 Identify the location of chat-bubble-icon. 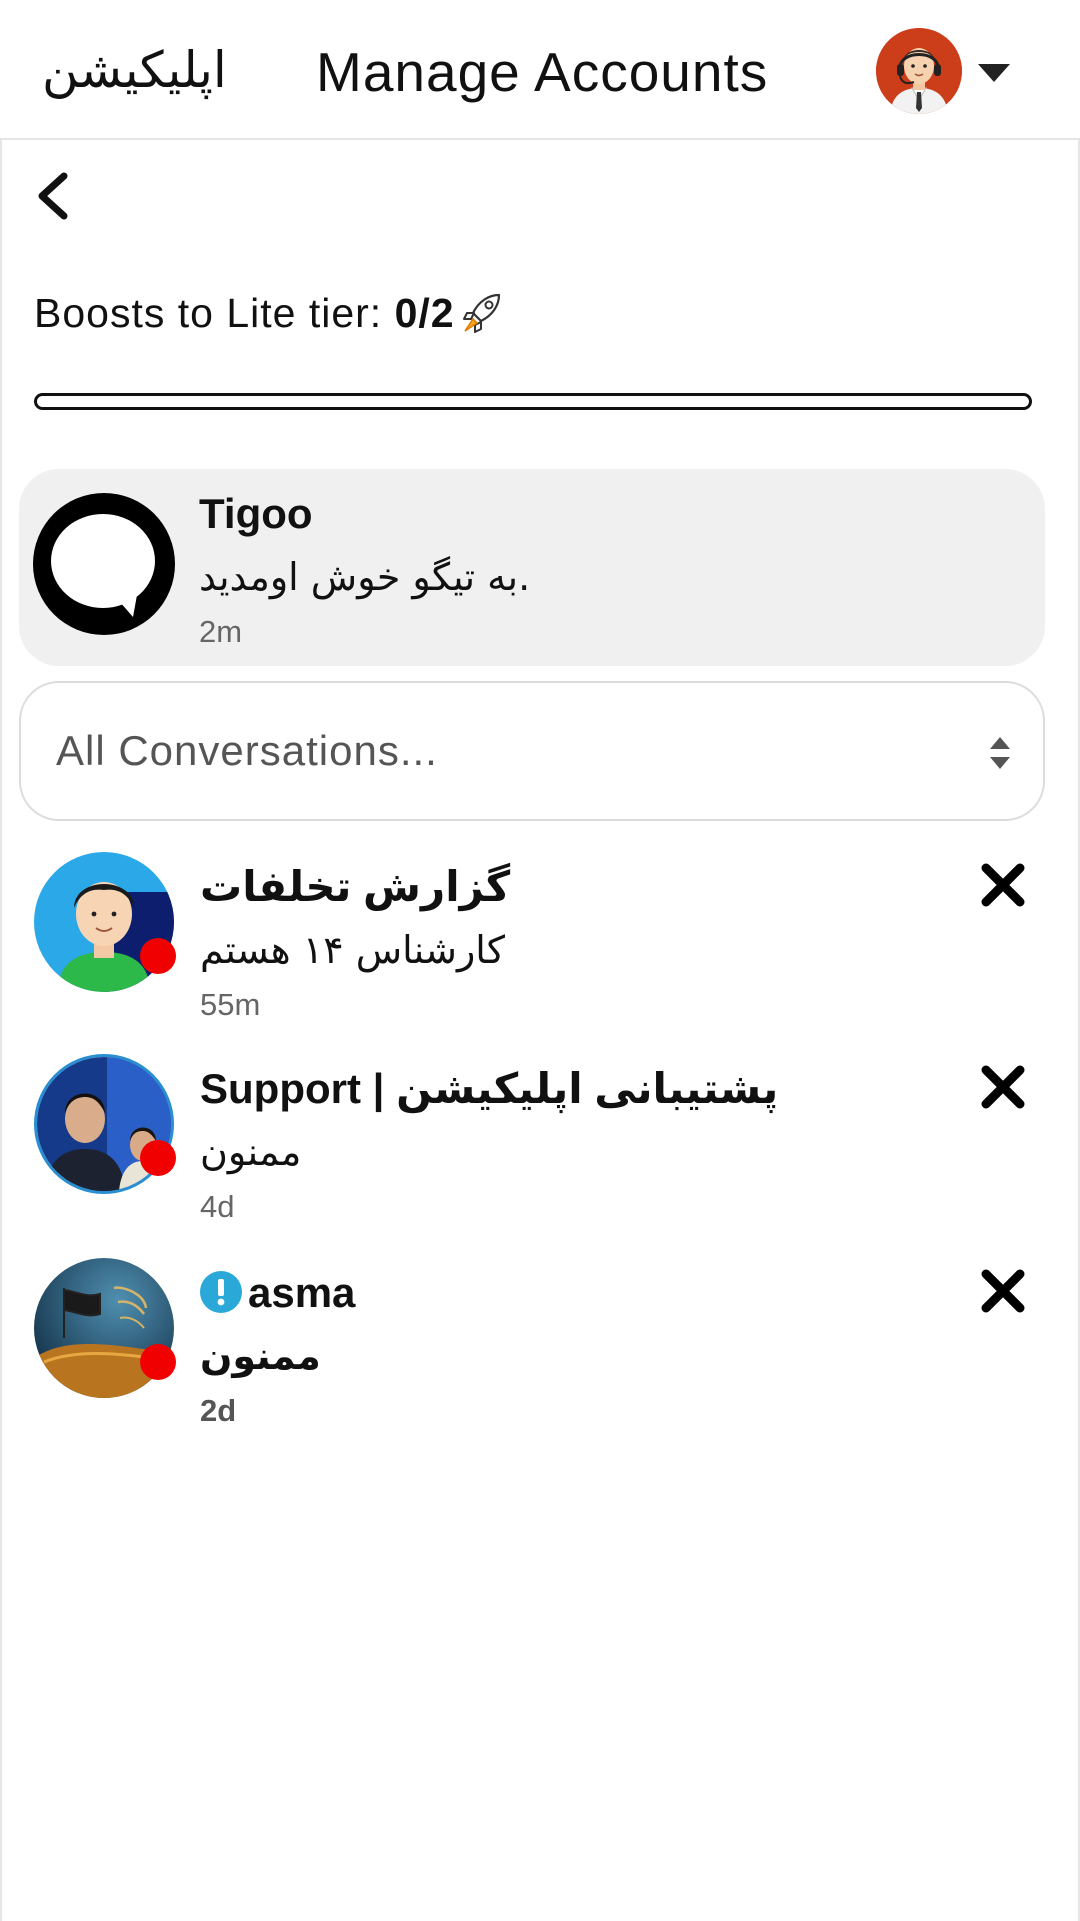
(104, 564).